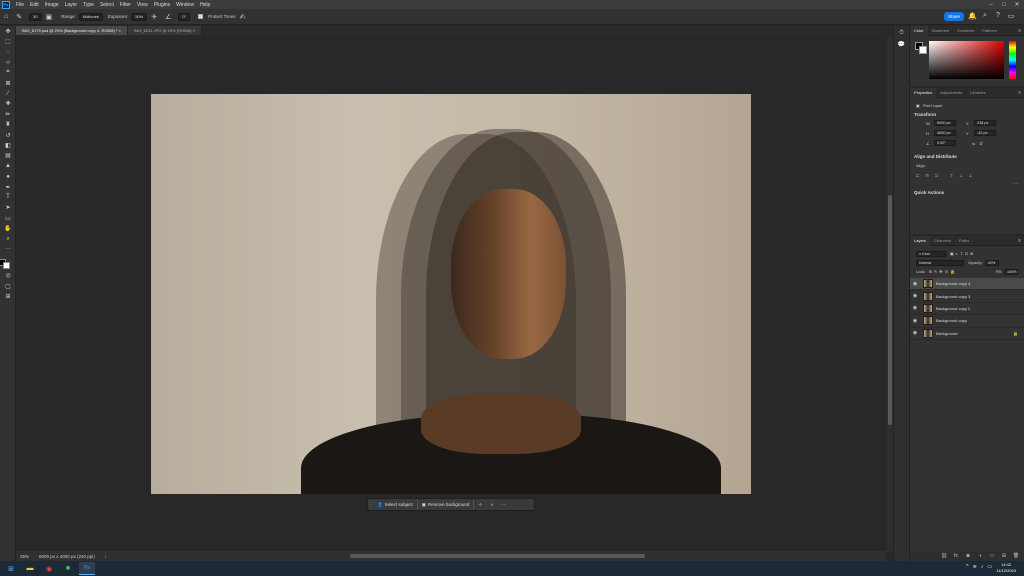 The width and height of the screenshot is (1024, 576). I want to click on lasso-tool-icon: ◌, so click(8, 52).